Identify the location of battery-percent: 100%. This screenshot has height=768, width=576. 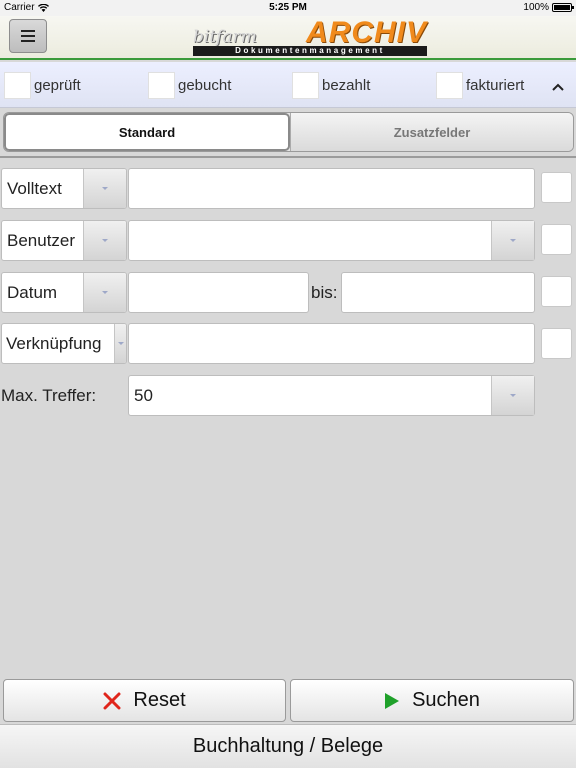
(536, 7).